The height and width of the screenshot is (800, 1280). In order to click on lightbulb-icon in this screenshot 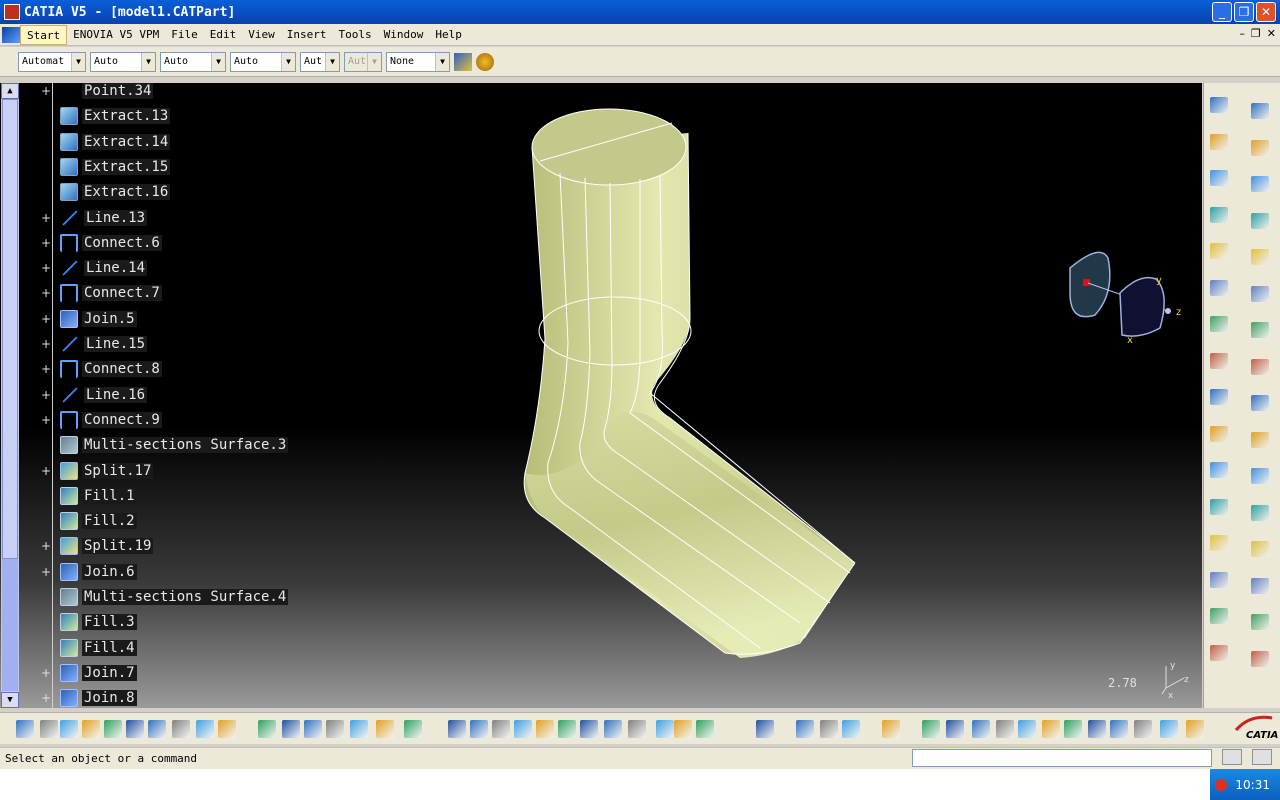, I will do `click(1119, 729)`.